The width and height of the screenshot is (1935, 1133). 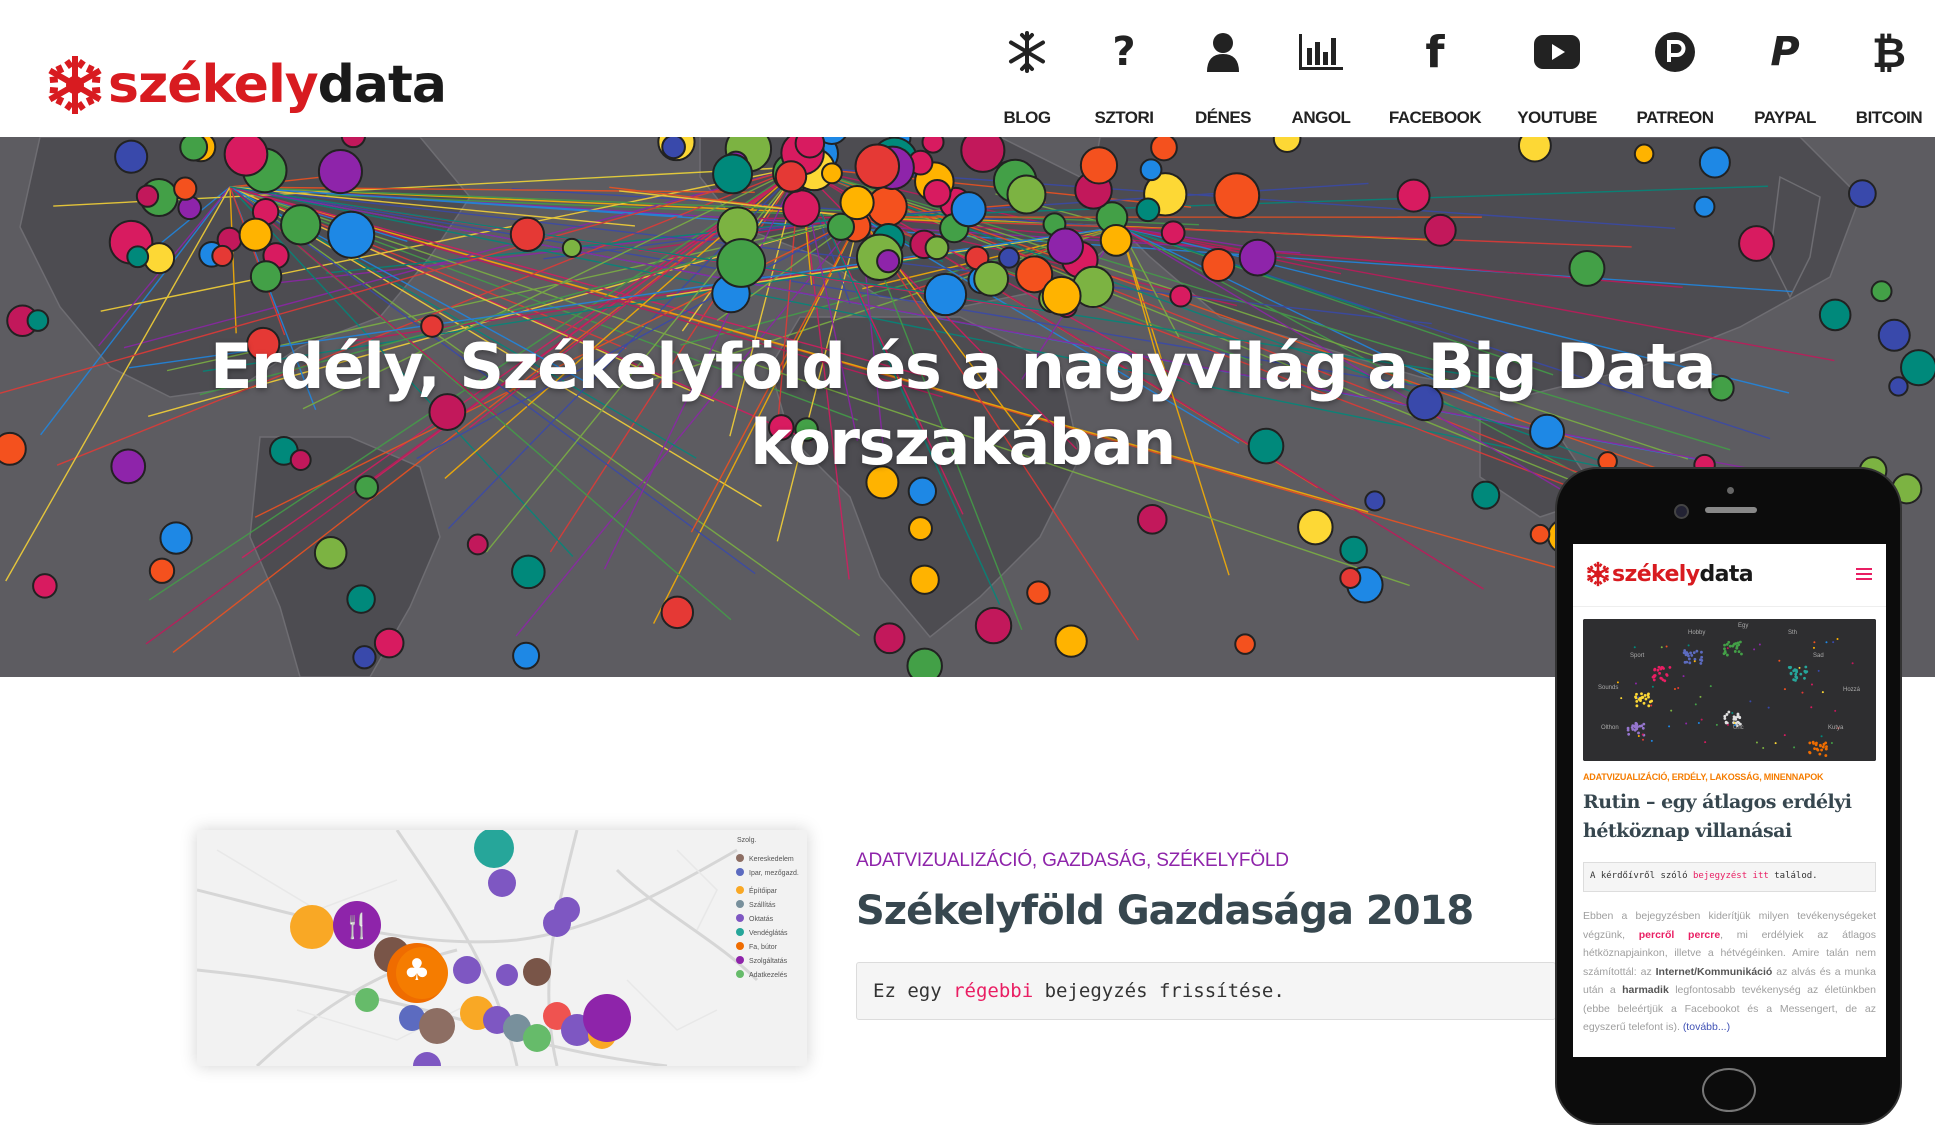 What do you see at coordinates (1675, 74) in the screenshot?
I see `nav-item-patreon: PATREON` at bounding box center [1675, 74].